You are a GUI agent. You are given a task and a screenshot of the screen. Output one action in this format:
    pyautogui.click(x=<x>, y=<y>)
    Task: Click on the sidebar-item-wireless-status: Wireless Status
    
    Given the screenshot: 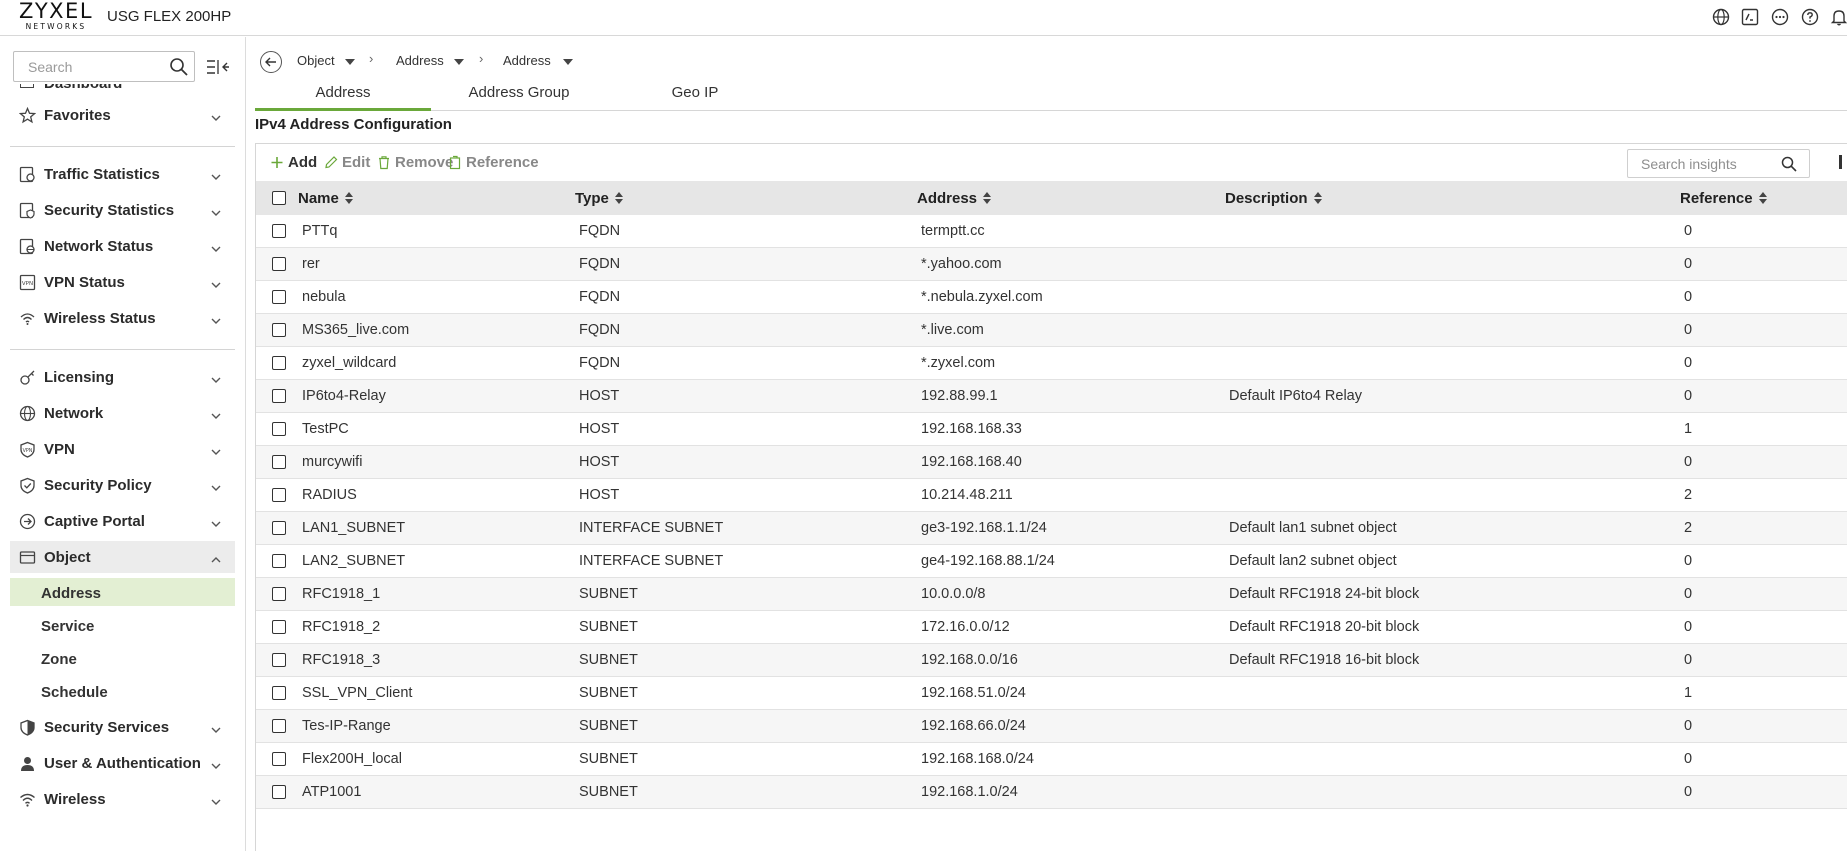 What is the action you would take?
    pyautogui.click(x=122, y=318)
    